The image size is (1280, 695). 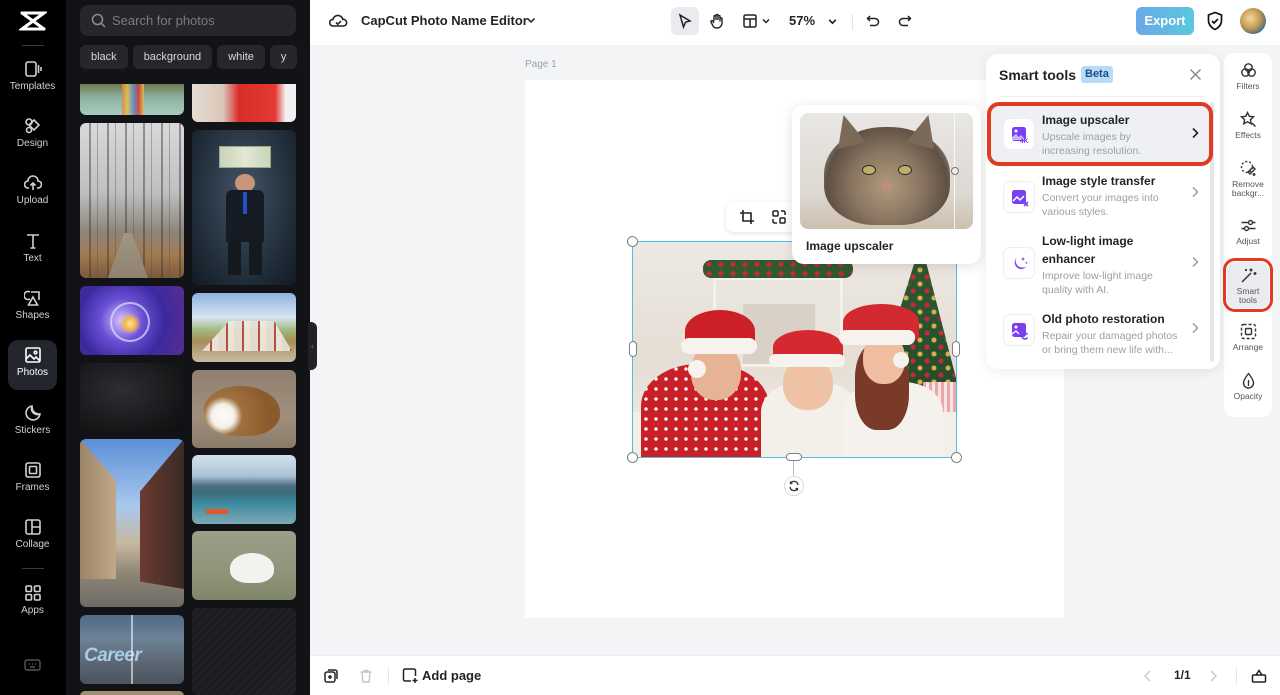 I want to click on chip-background: background, so click(x=172, y=57).